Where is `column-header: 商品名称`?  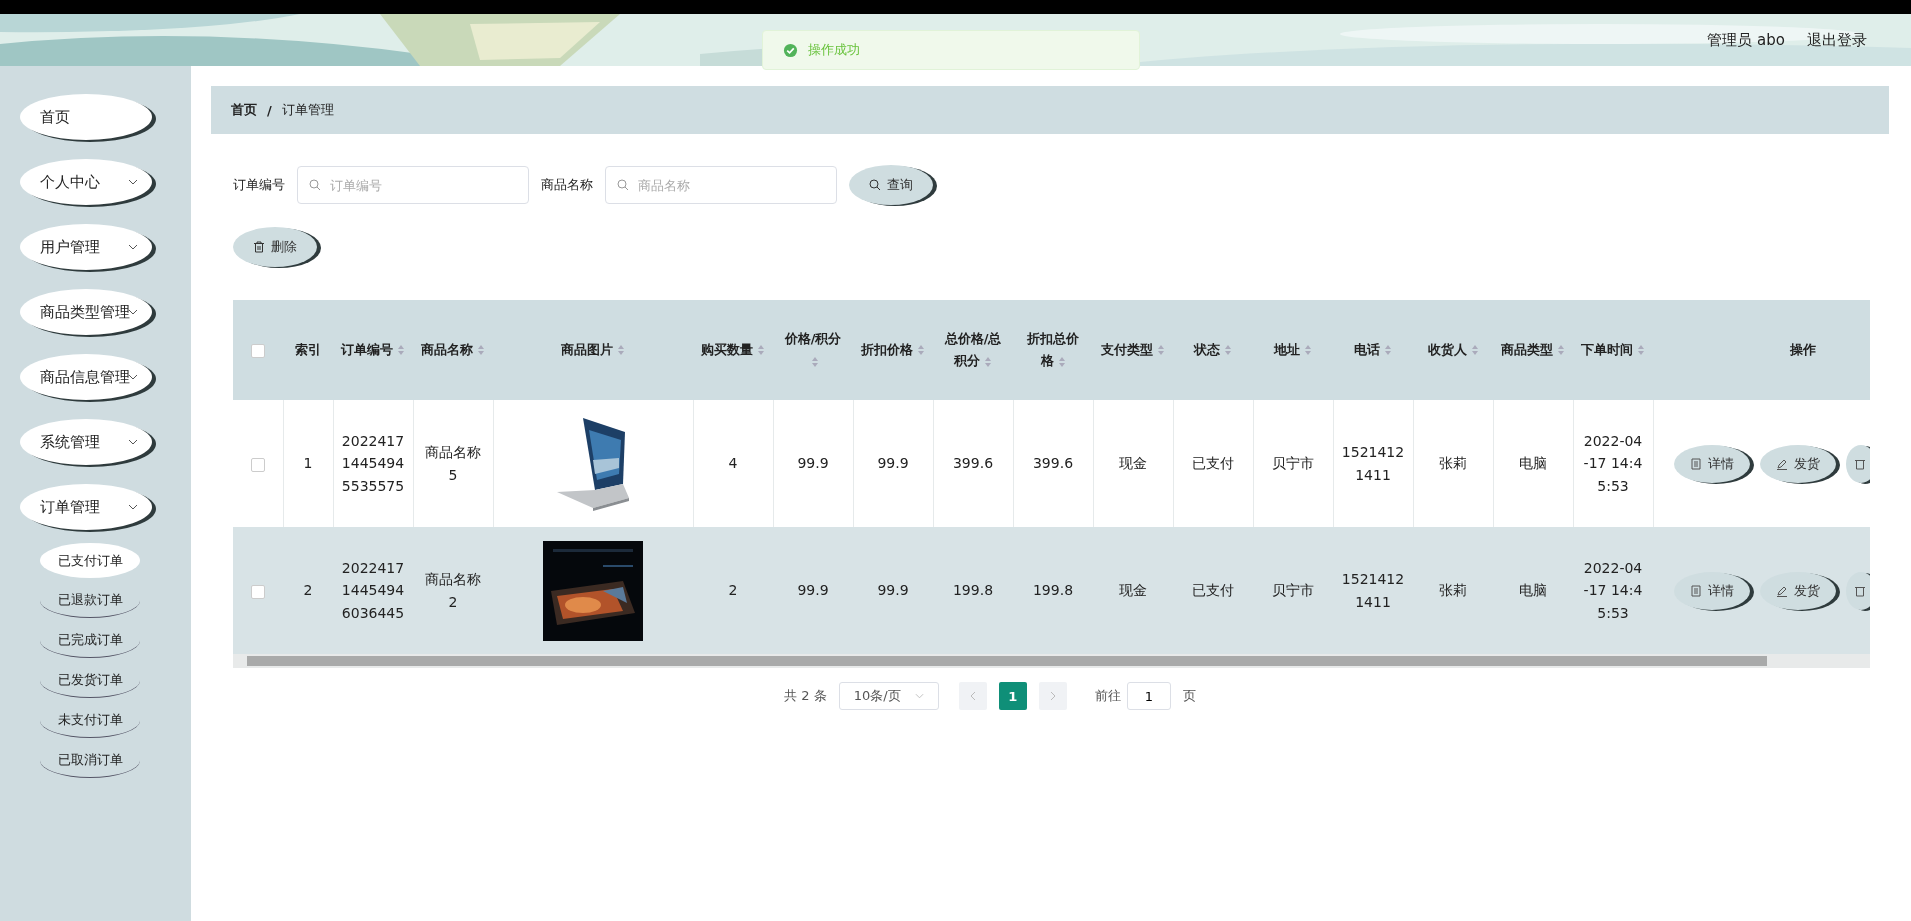
column-header: 商品名称 is located at coordinates (453, 350).